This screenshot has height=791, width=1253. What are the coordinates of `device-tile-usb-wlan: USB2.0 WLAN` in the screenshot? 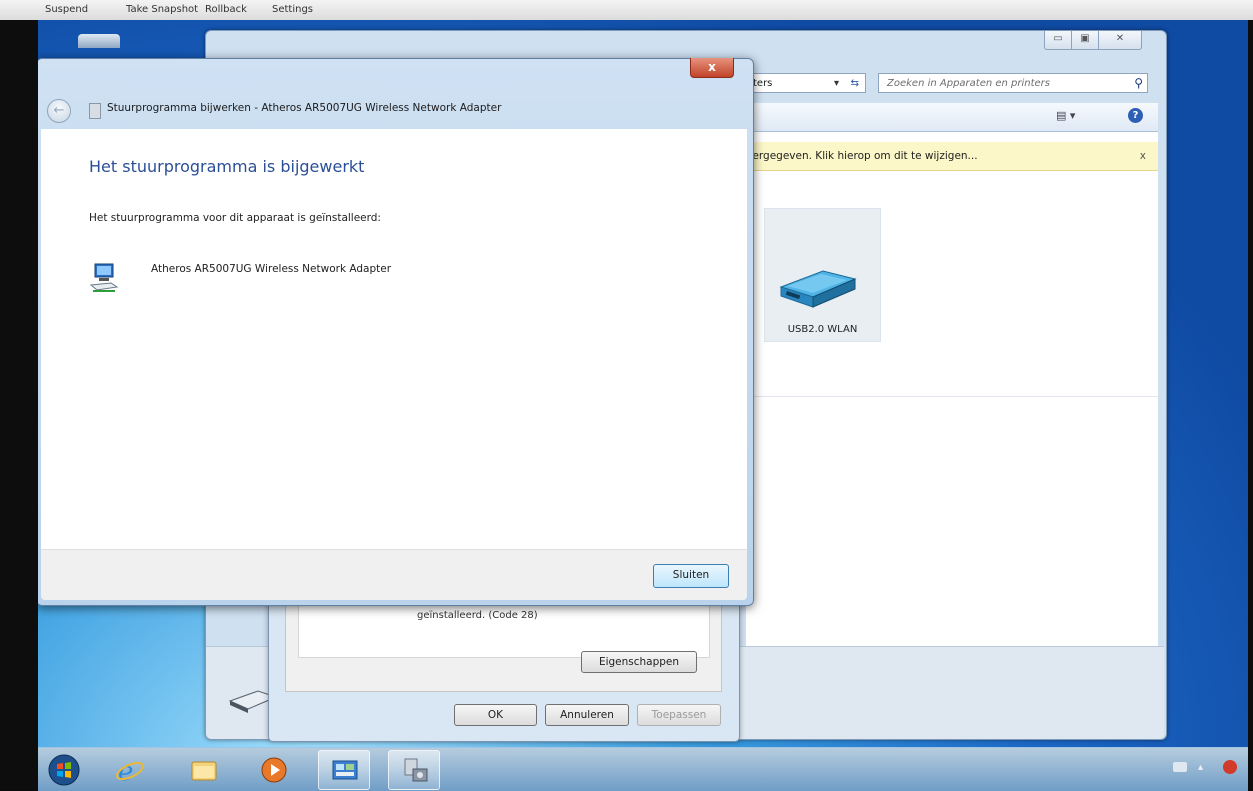 It's located at (822, 275).